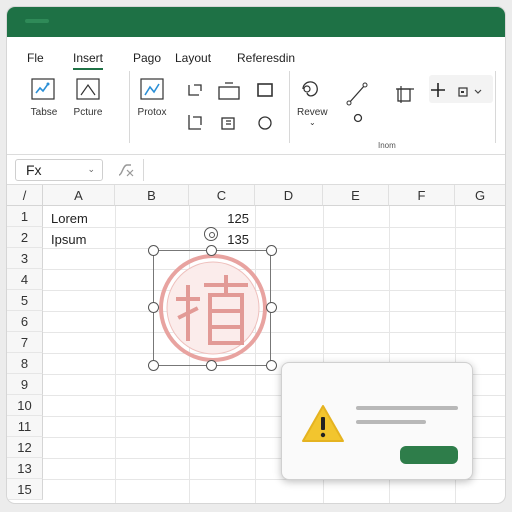 The width and height of the screenshot is (512, 512). Describe the element at coordinates (478, 92) in the screenshot. I see `chevron-down-icon` at that location.